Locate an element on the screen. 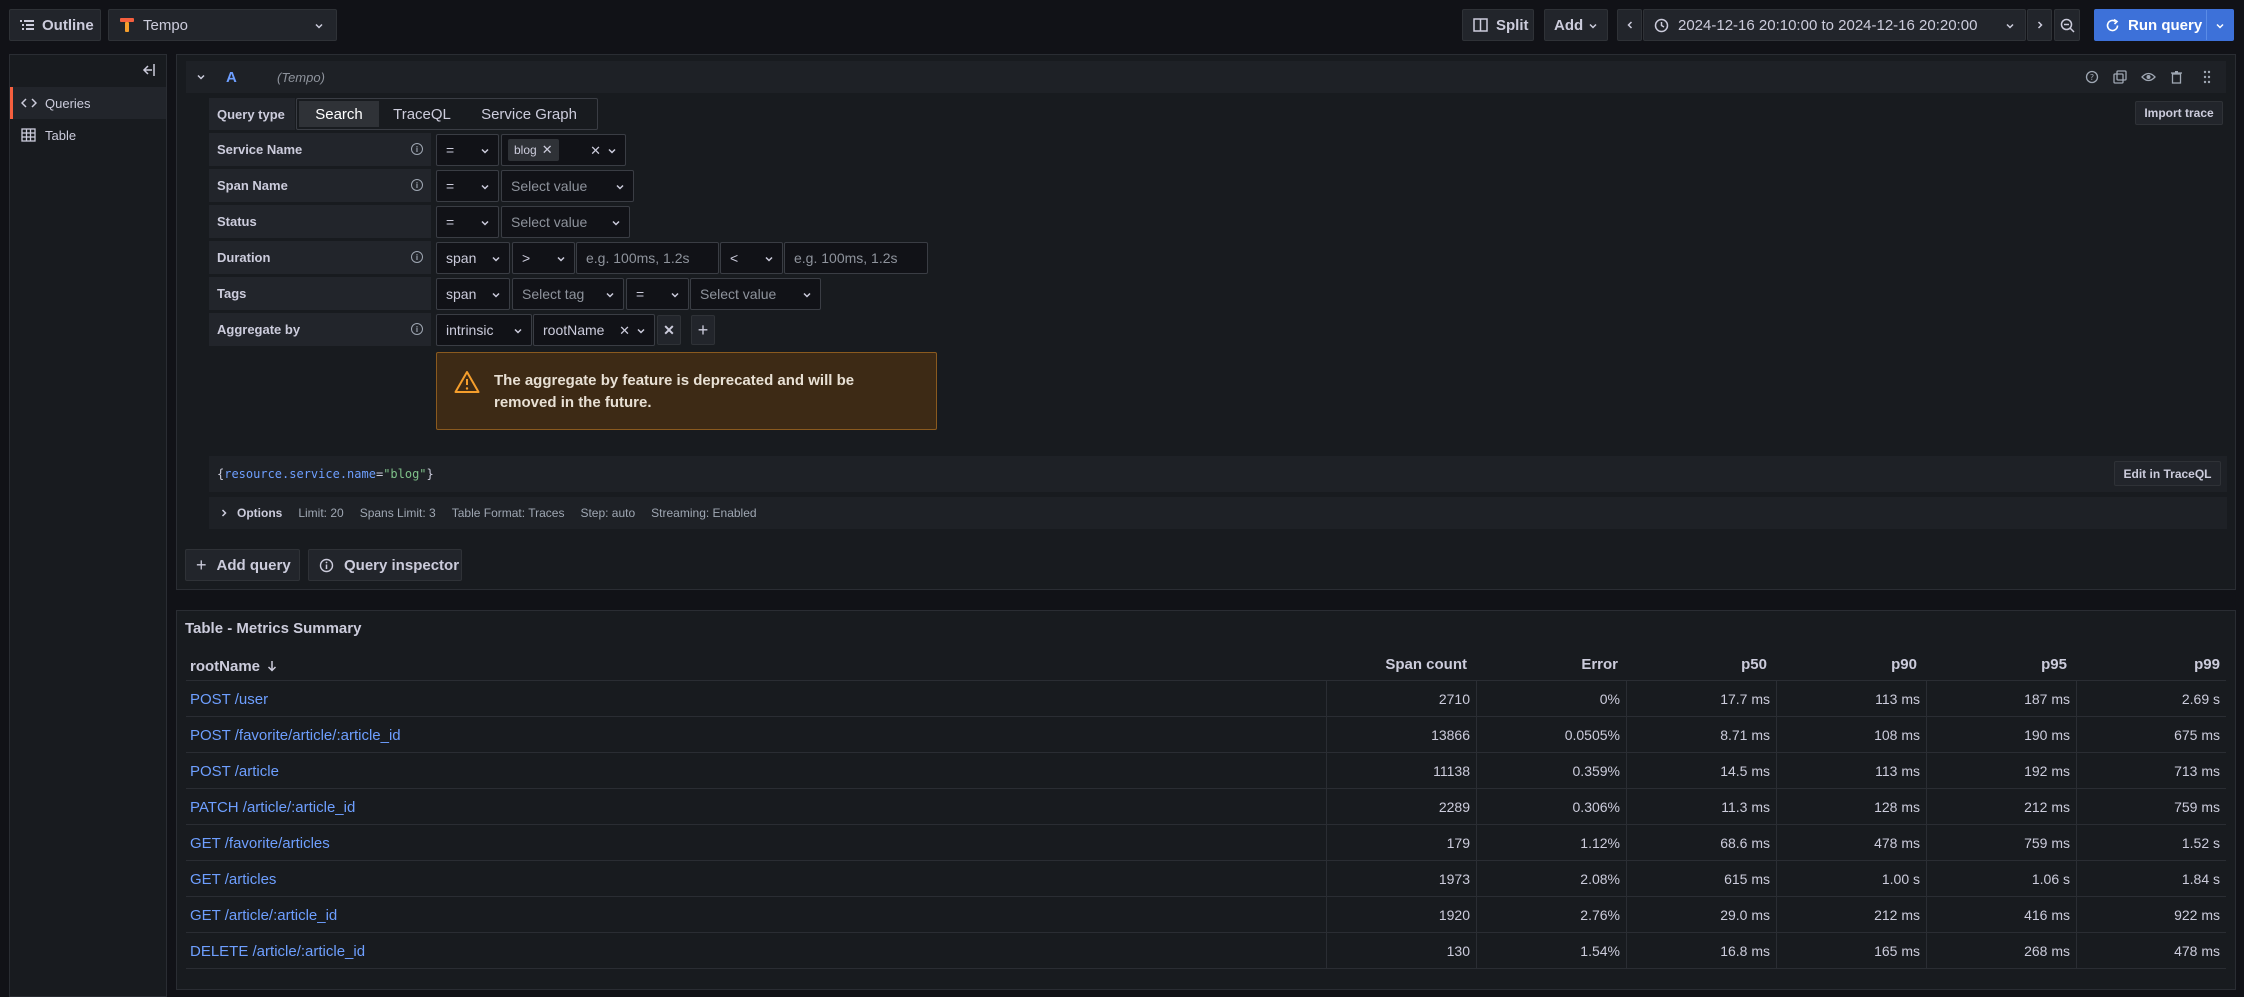 This screenshot has height=997, width=2244. column-header-rootname: rootName is located at coordinates (233, 666).